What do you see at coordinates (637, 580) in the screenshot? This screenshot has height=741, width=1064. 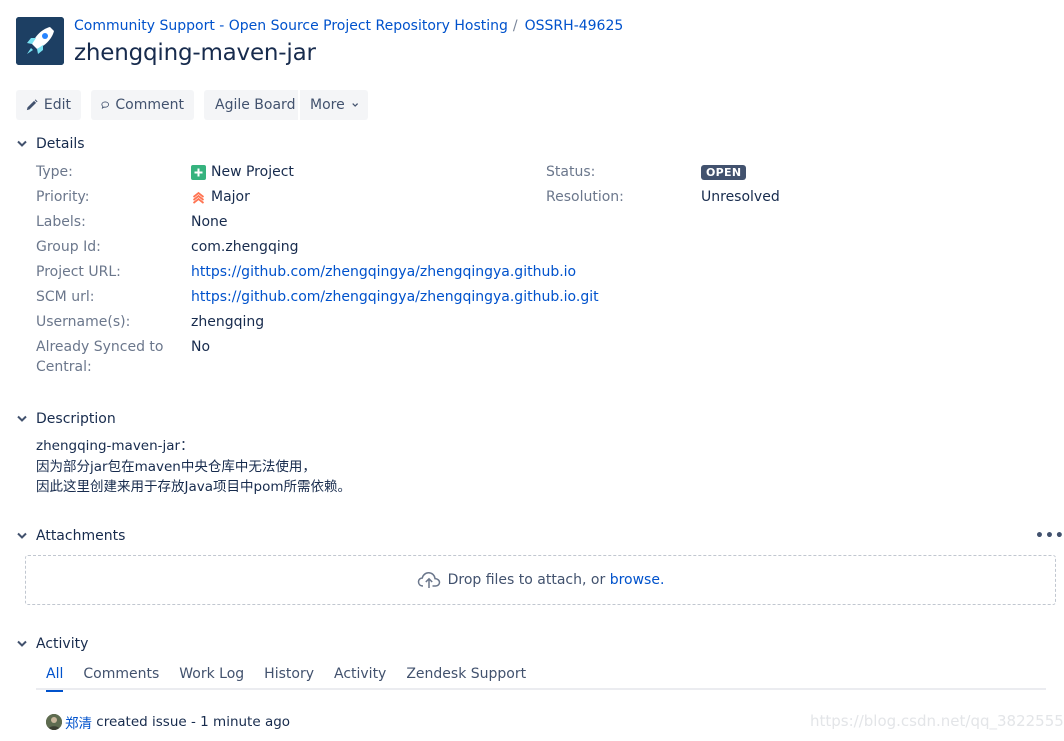 I see `browse-link: browse.` at bounding box center [637, 580].